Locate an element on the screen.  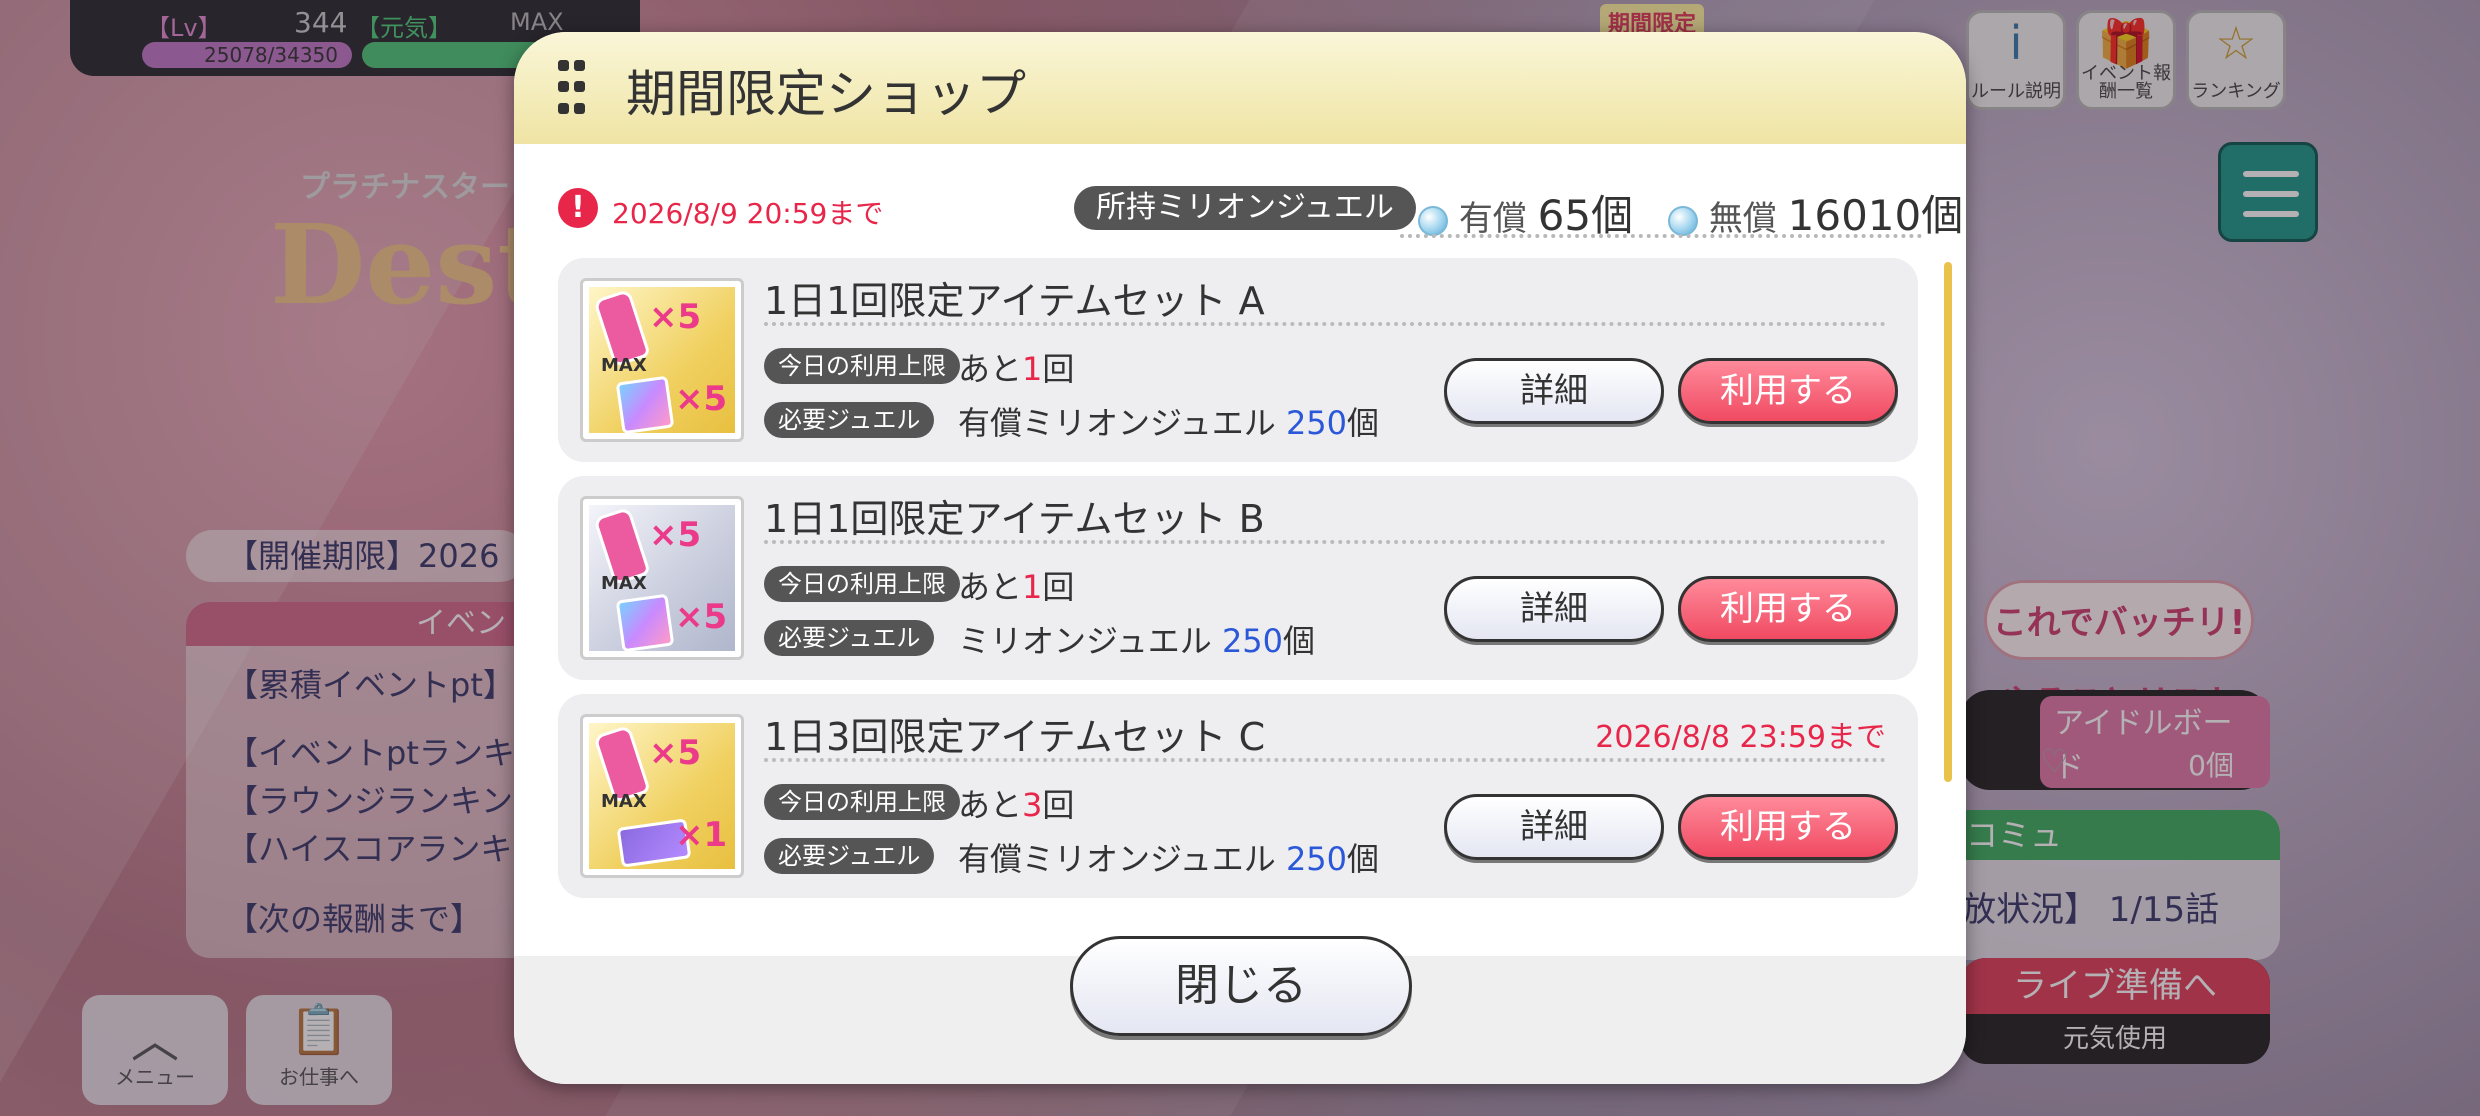
dialog-footer: 閉じる is located at coordinates (1240, 1010).